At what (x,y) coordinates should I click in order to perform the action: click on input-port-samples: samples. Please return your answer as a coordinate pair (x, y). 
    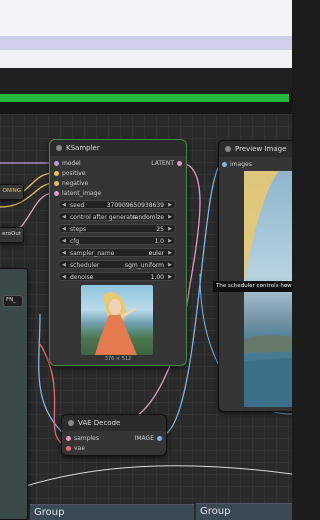
    Looking at the image, I should click on (82, 438).